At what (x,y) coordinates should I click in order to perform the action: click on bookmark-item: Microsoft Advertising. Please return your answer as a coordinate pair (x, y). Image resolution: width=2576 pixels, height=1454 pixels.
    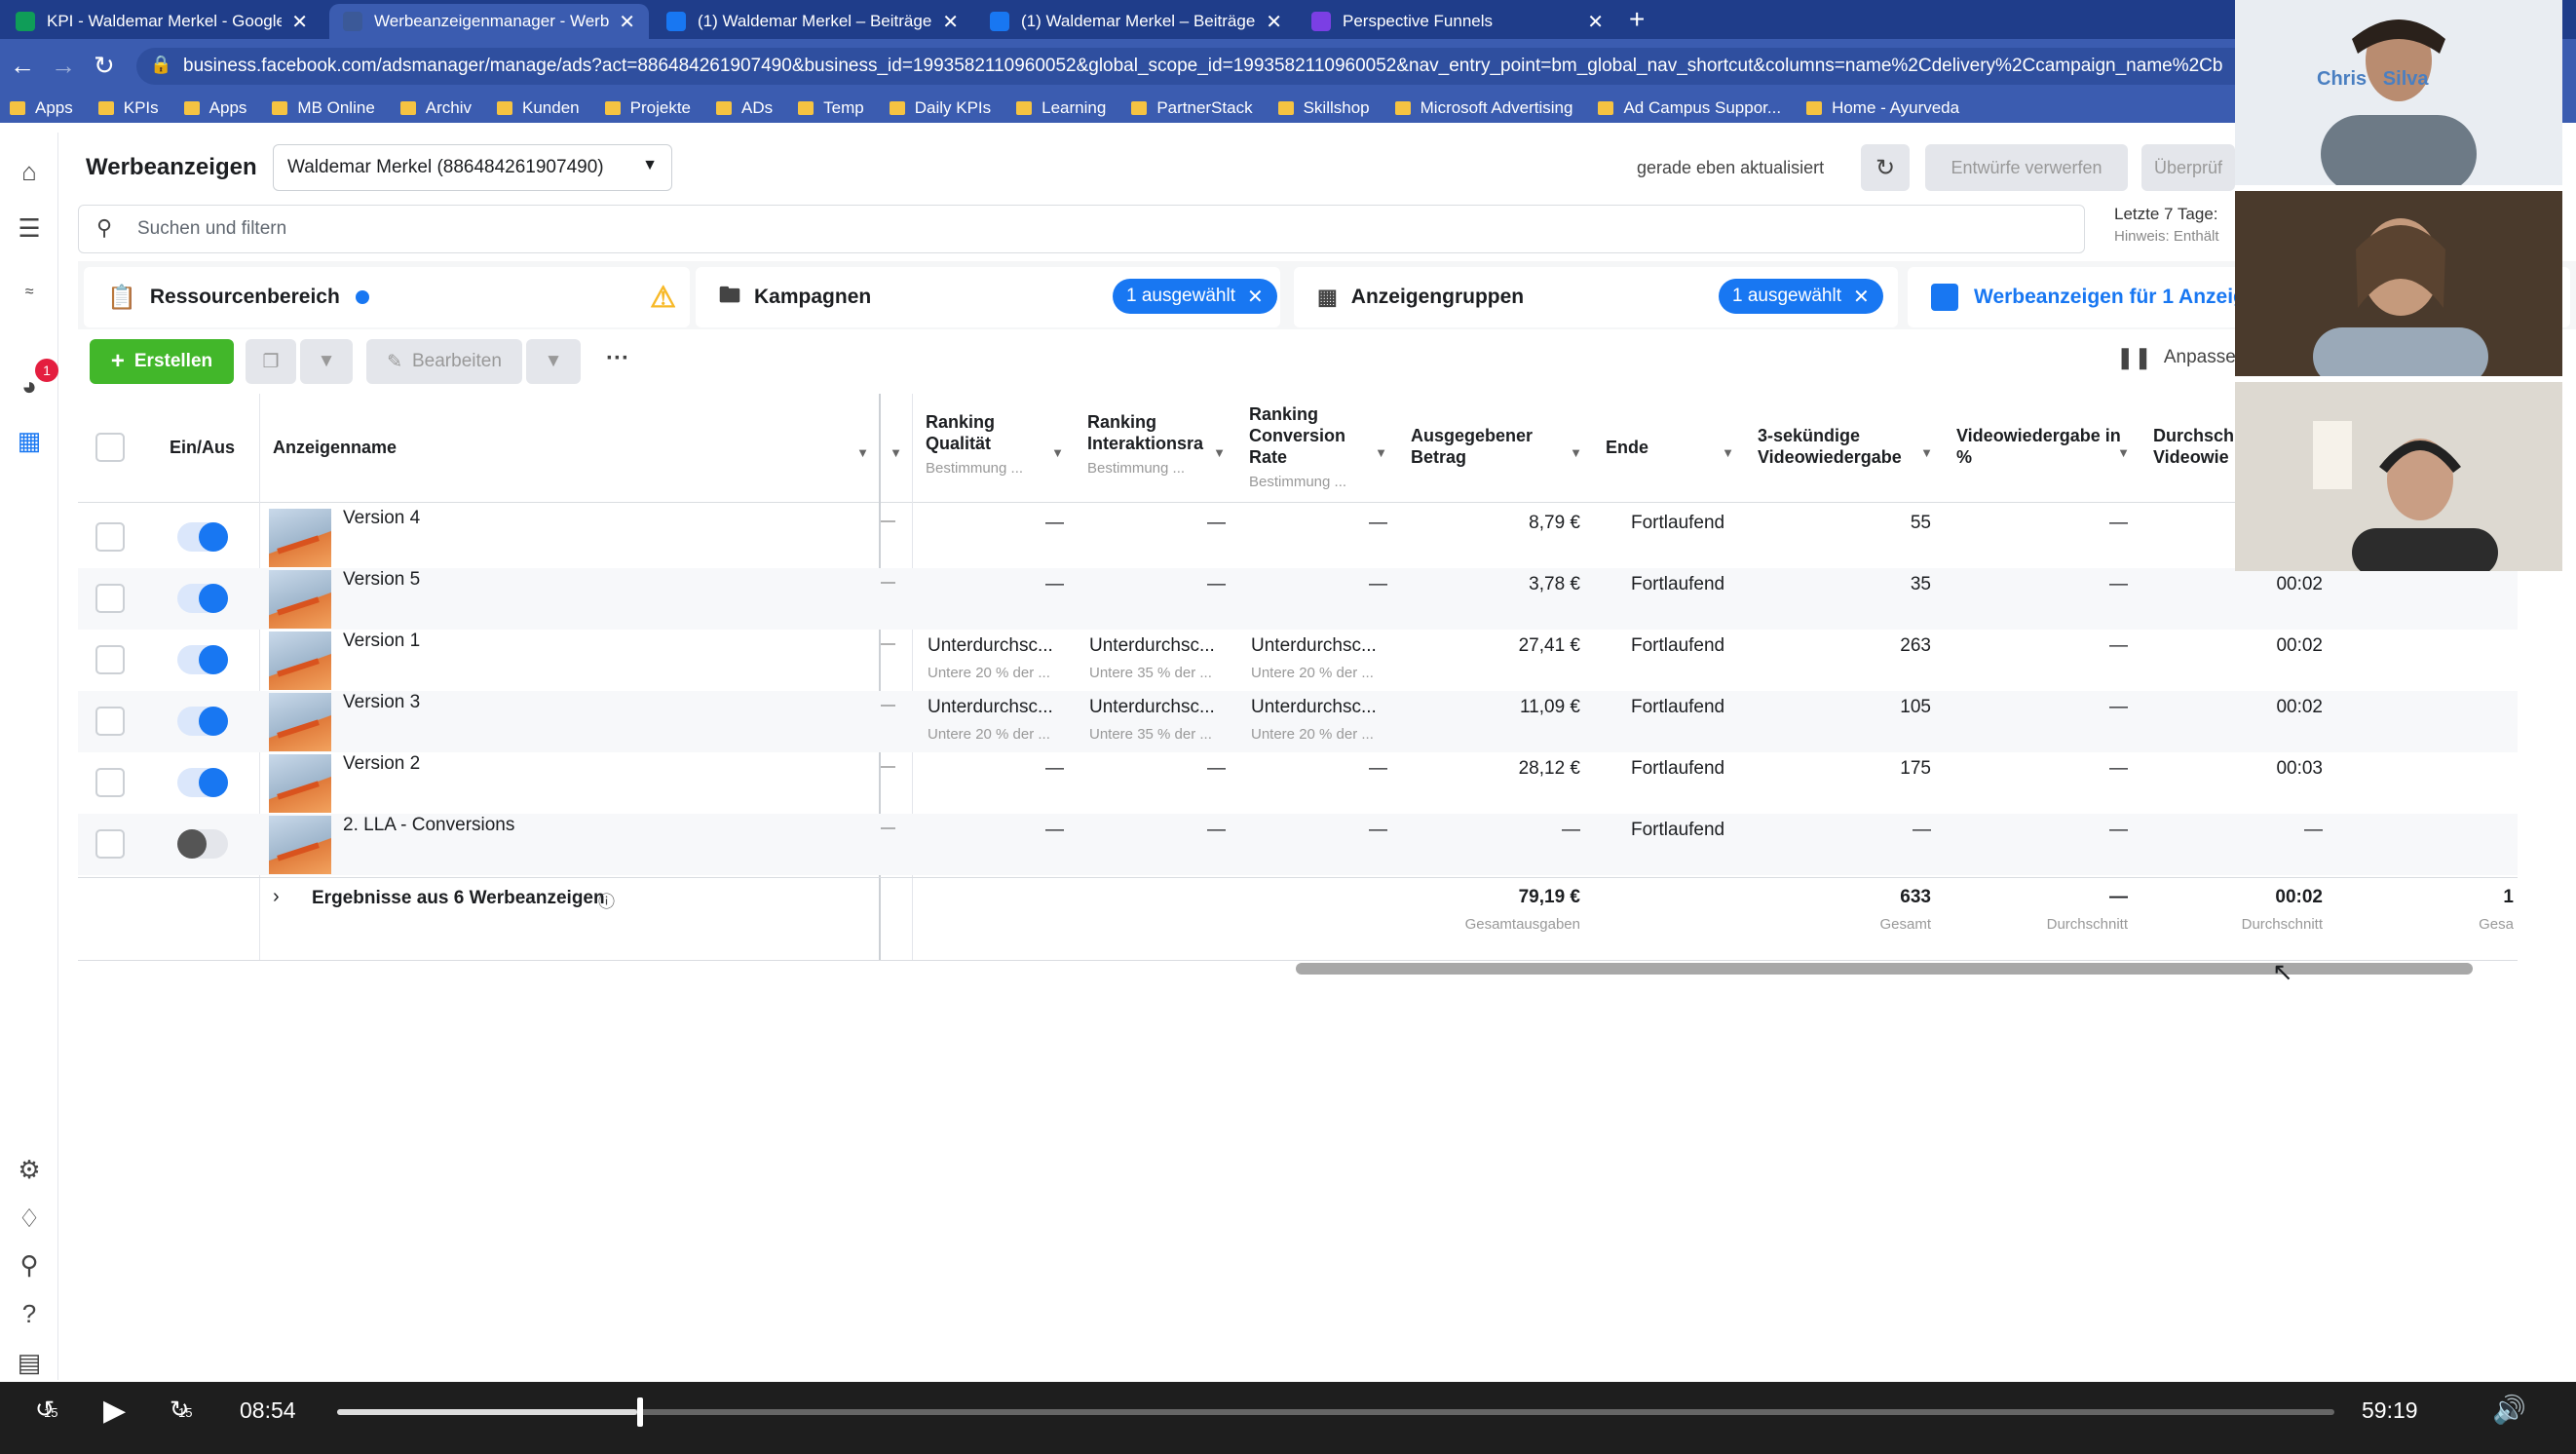
    Looking at the image, I should click on (1483, 108).